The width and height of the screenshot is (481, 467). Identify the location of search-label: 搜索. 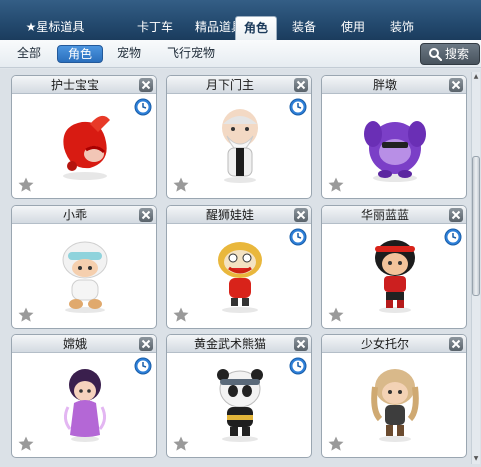
(457, 54).